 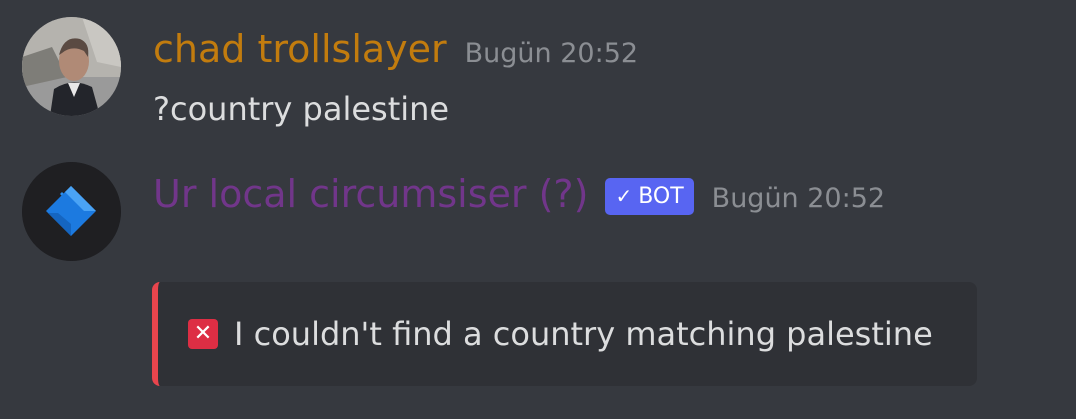 What do you see at coordinates (624, 196) in the screenshot?
I see `verified-check-icon: ✓` at bounding box center [624, 196].